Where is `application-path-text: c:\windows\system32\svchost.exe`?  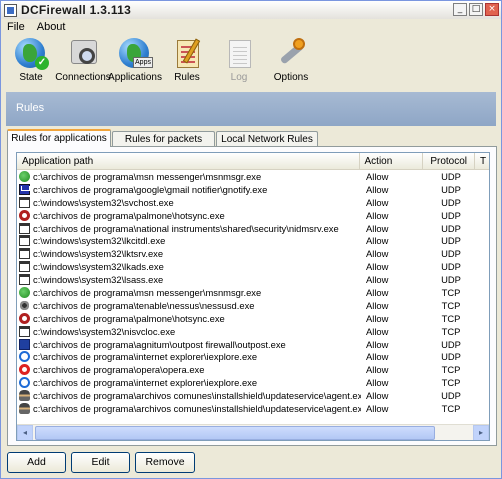 application-path-text: c:\windows\system32\svchost.exe is located at coordinates (103, 202).